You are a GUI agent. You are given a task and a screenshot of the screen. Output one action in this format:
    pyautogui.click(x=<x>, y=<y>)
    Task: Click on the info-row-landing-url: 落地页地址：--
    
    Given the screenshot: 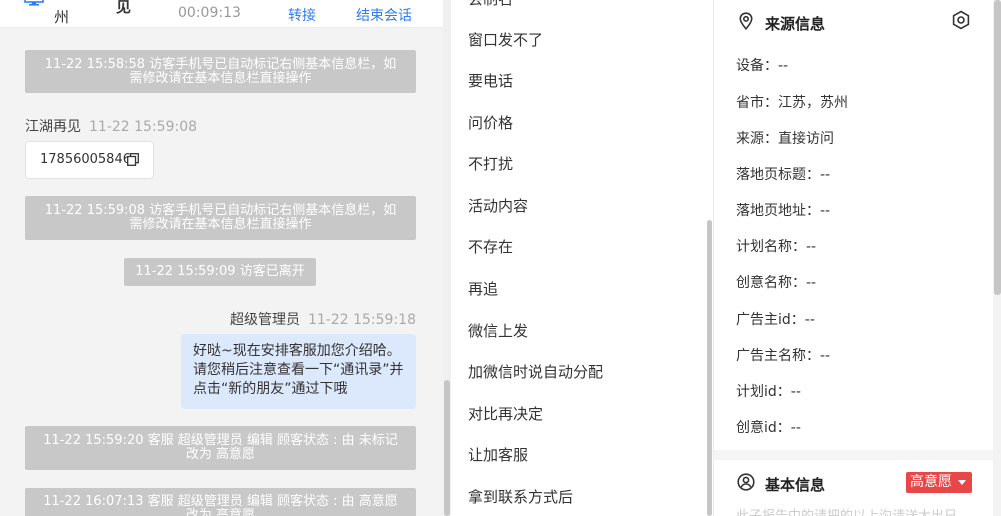 What is the action you would take?
    pyautogui.click(x=783, y=211)
    